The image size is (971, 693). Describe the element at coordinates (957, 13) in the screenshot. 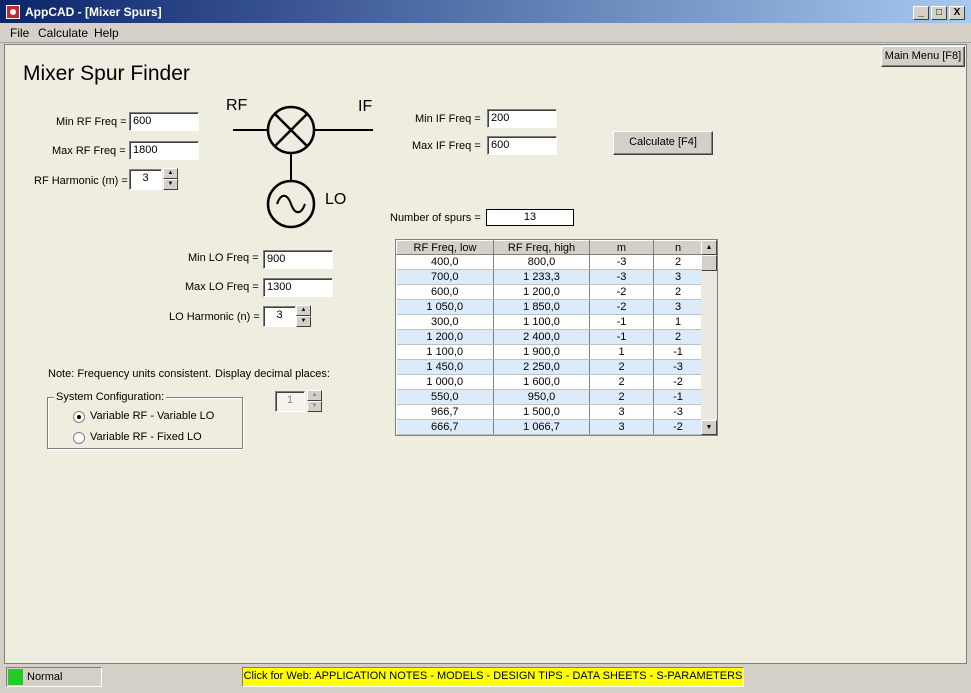

I see `close-button: X` at that location.